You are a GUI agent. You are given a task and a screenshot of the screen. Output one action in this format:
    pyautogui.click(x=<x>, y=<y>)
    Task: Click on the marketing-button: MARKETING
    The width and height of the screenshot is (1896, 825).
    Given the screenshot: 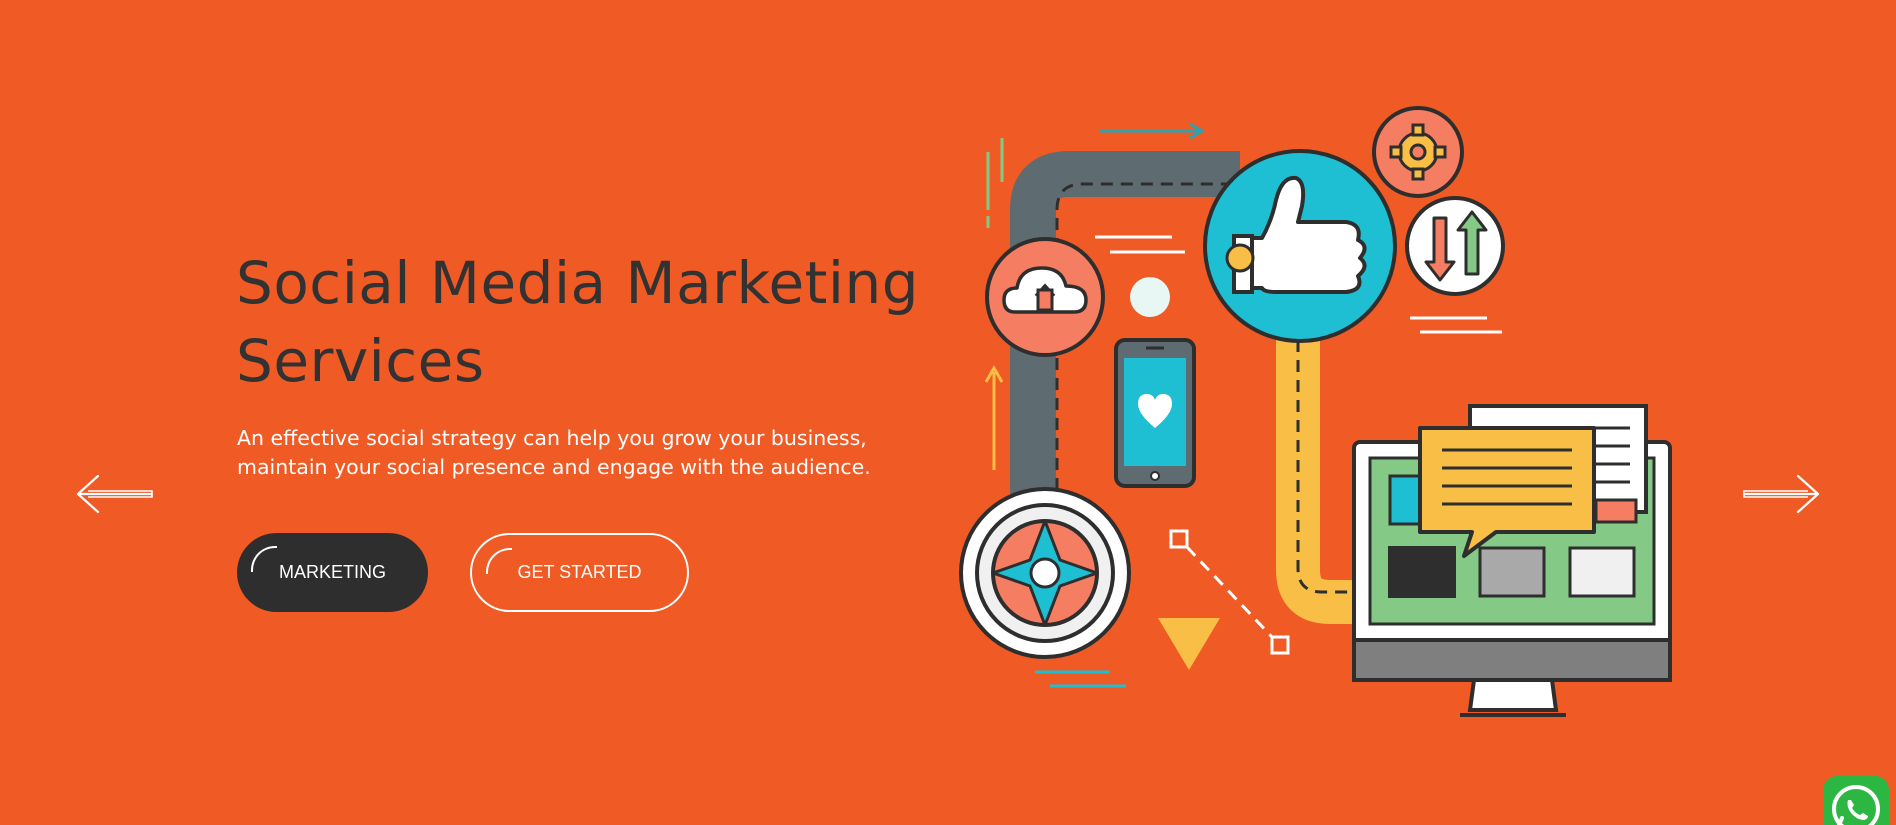 What is the action you would take?
    pyautogui.click(x=332, y=572)
    